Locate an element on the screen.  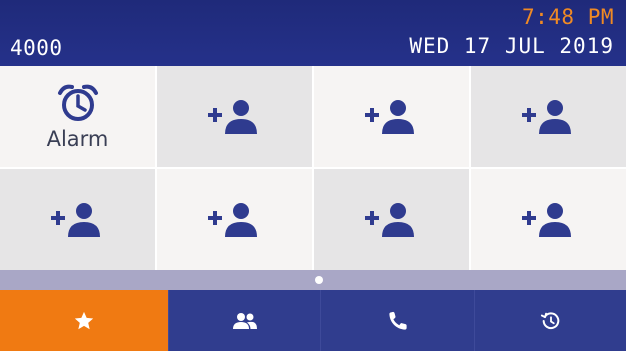
tab-history is located at coordinates (550, 320).